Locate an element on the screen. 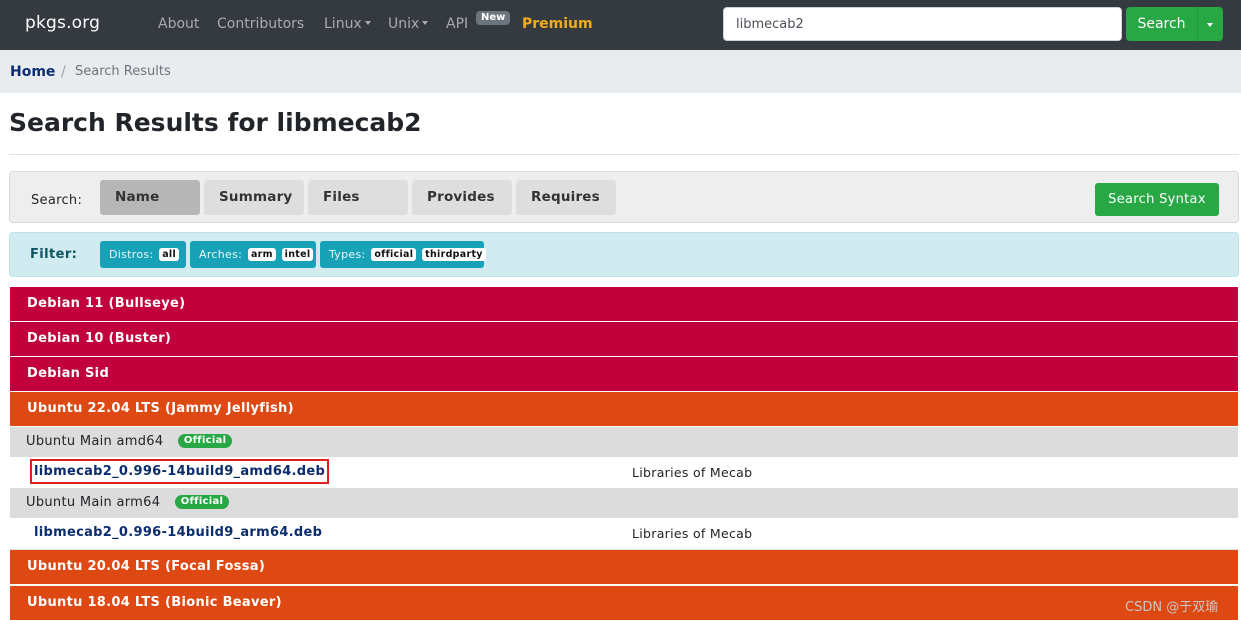 The image size is (1241, 621). package-link-amd64: libmecab2_0.996-14build9_amd64.deb is located at coordinates (179, 471).